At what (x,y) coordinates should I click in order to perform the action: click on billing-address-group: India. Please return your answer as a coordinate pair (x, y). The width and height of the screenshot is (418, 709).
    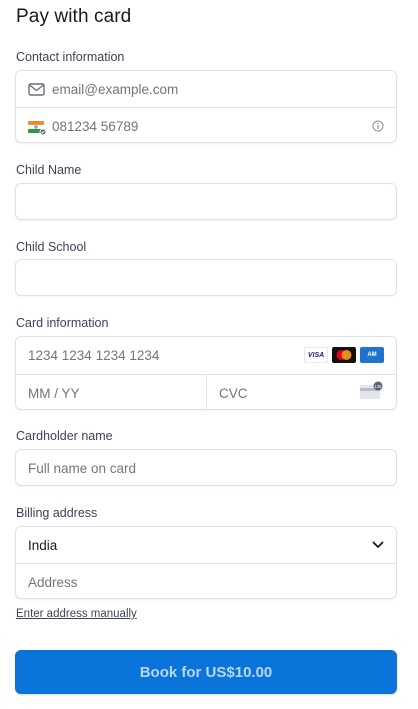
    Looking at the image, I should click on (206, 562).